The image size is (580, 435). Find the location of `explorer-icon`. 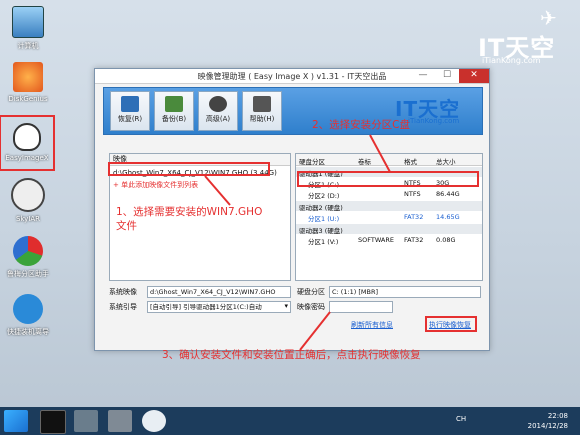

explorer-icon is located at coordinates (86, 421).